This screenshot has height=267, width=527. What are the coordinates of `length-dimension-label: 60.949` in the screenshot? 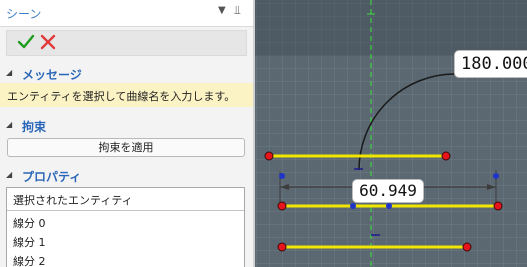 It's located at (388, 191).